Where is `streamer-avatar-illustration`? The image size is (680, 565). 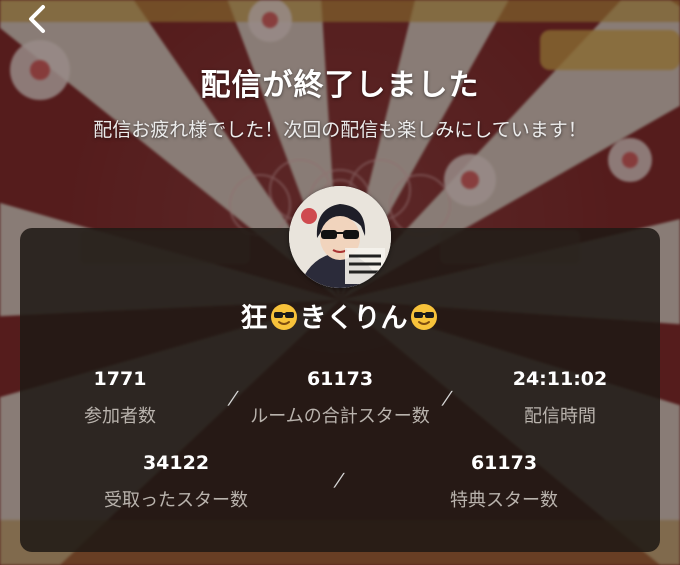
streamer-avatar-illustration is located at coordinates (340, 237).